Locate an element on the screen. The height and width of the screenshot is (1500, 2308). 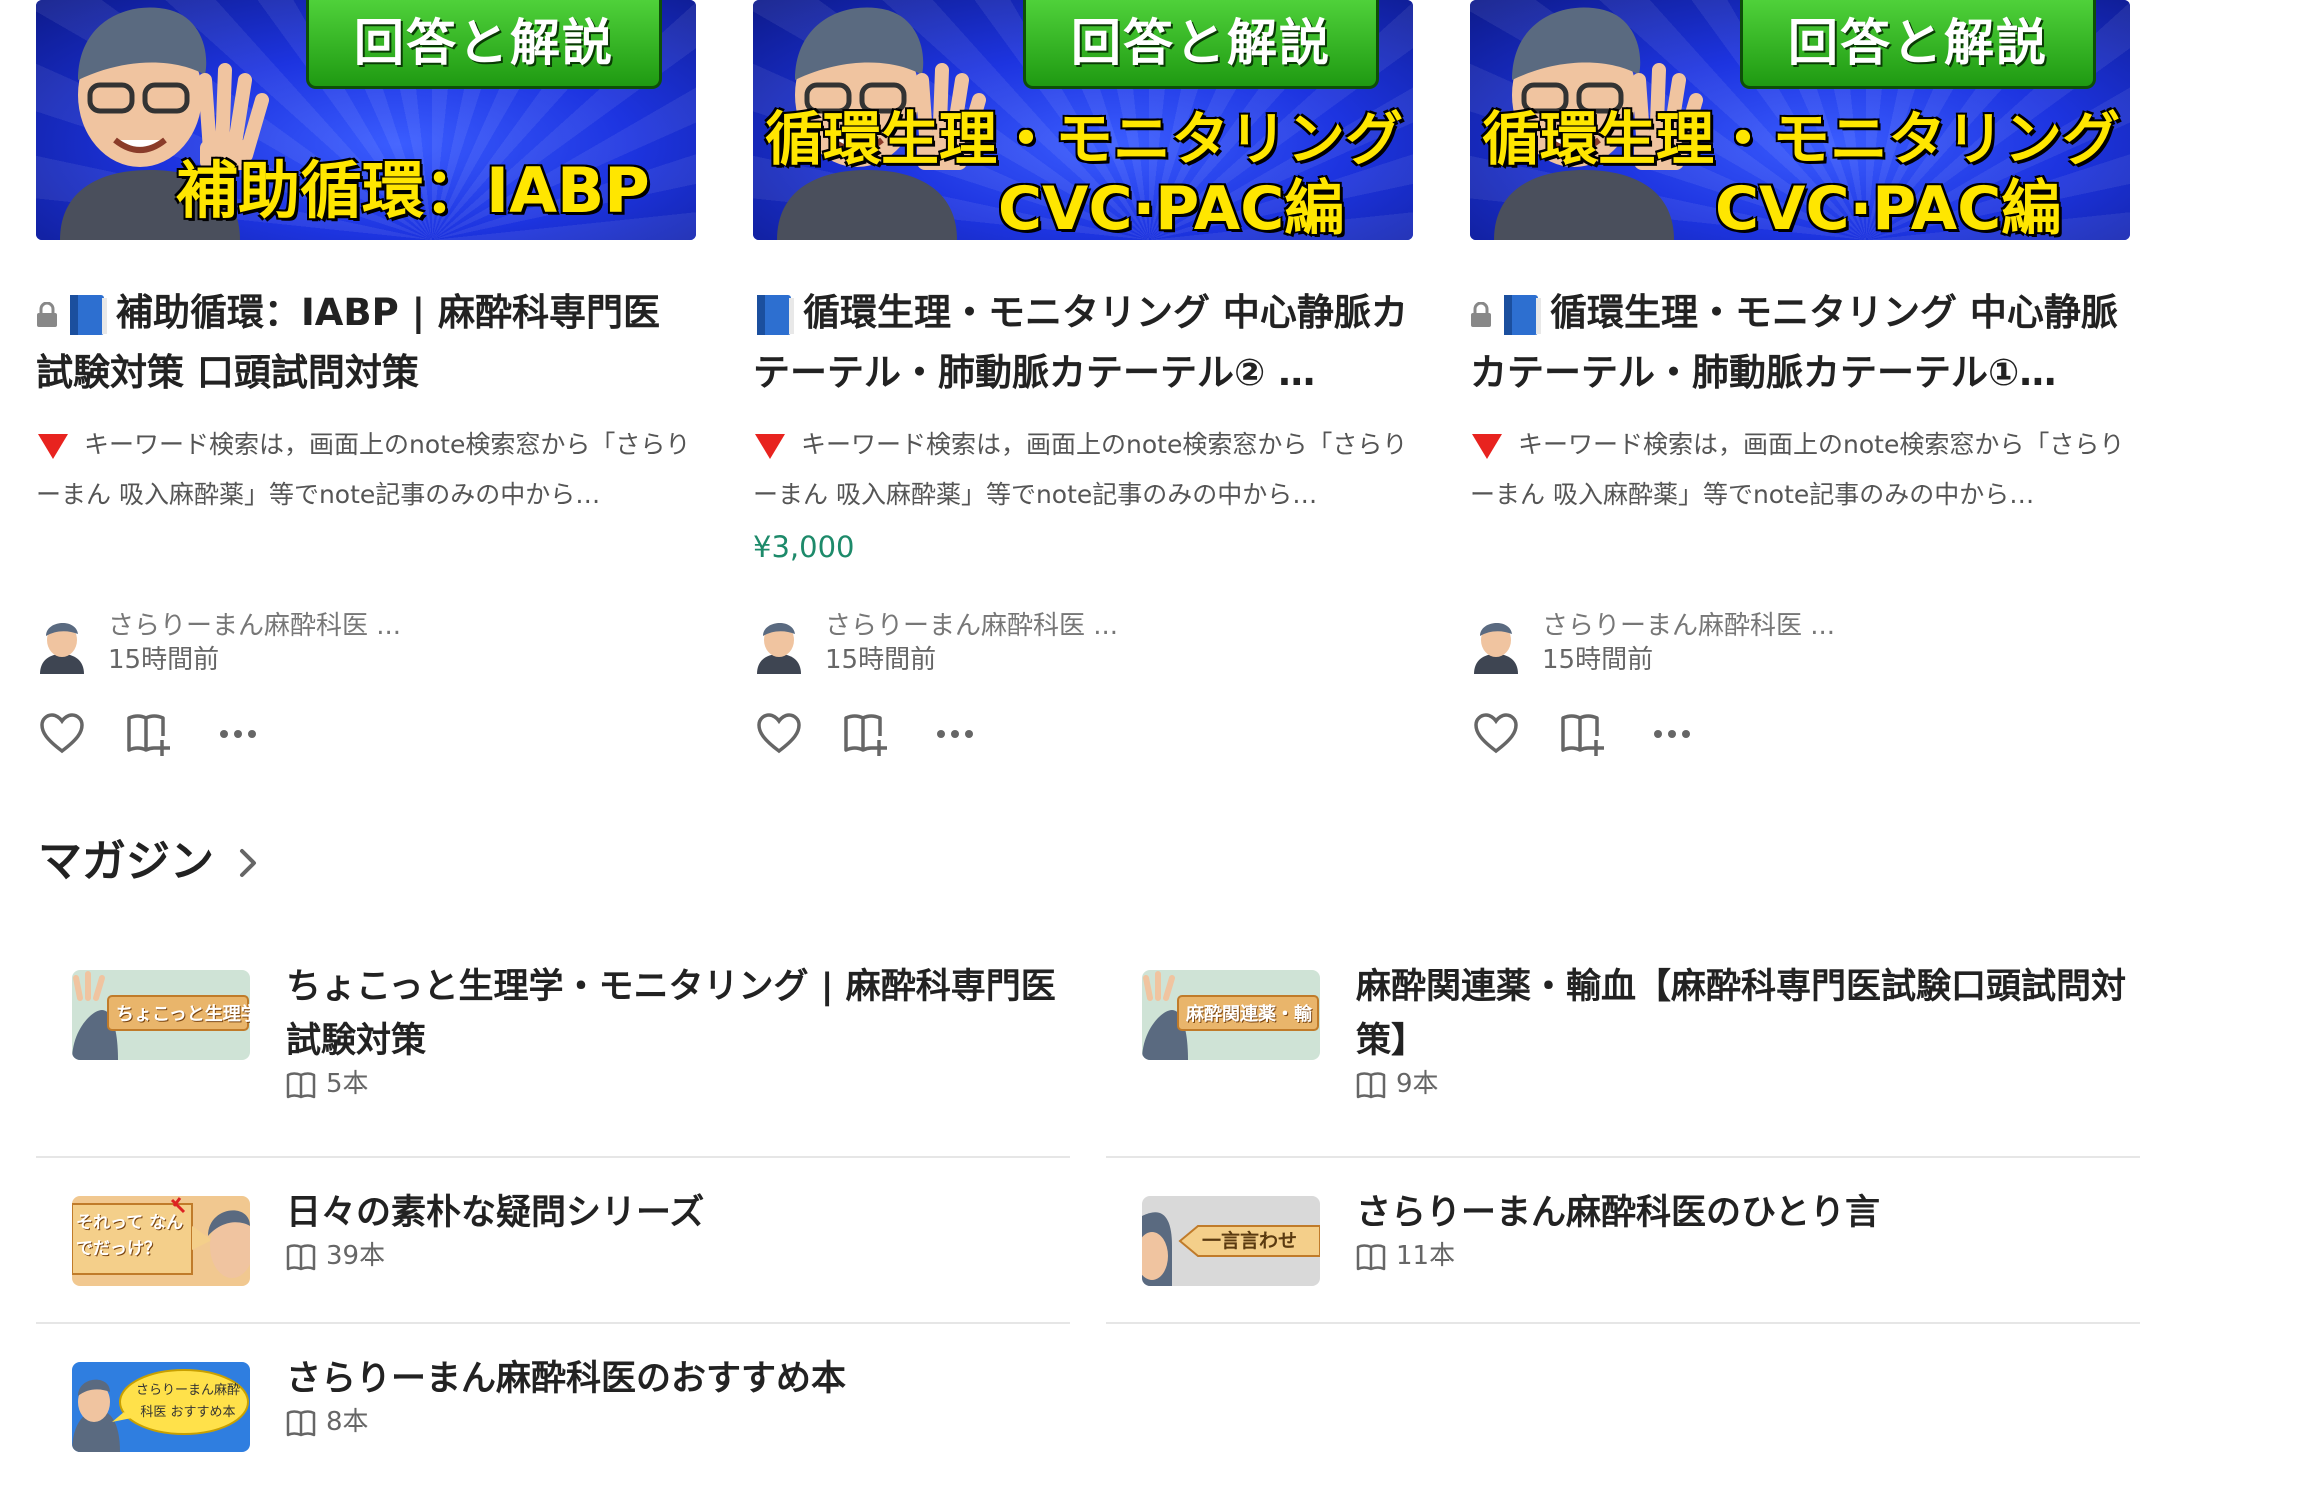
article-thumbnail: 回答と解説 補助循環：IABP is located at coordinates (366, 120).